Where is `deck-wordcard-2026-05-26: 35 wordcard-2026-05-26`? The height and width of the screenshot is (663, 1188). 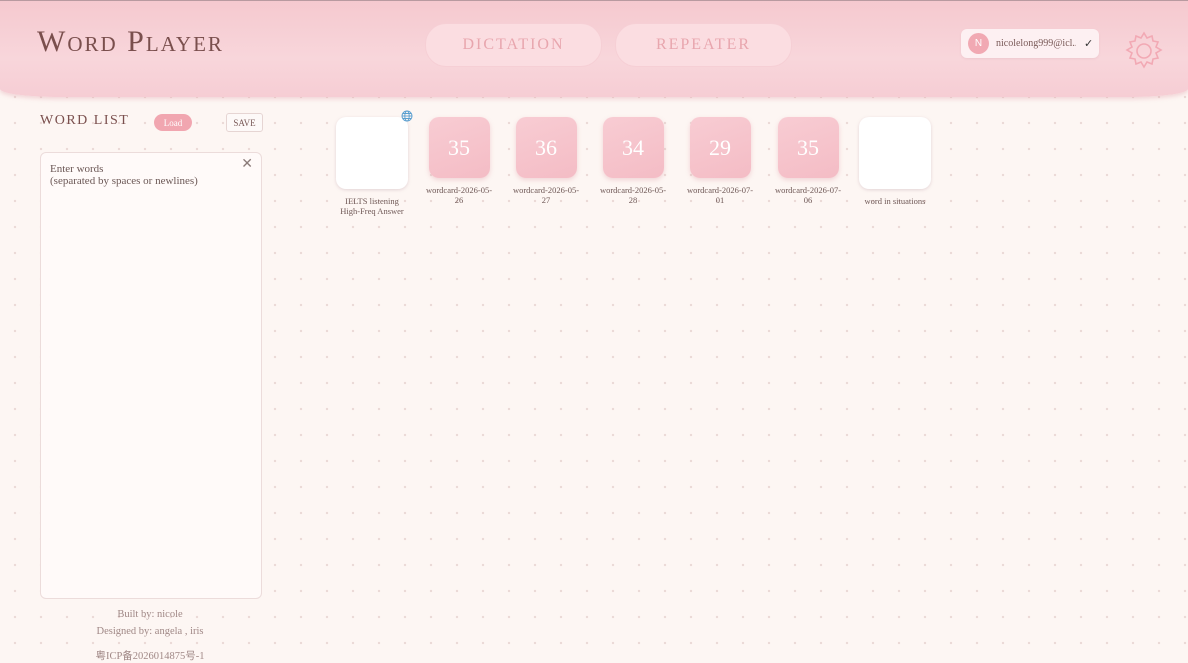 deck-wordcard-2026-05-26: 35 wordcard-2026-05-26 is located at coordinates (459, 161).